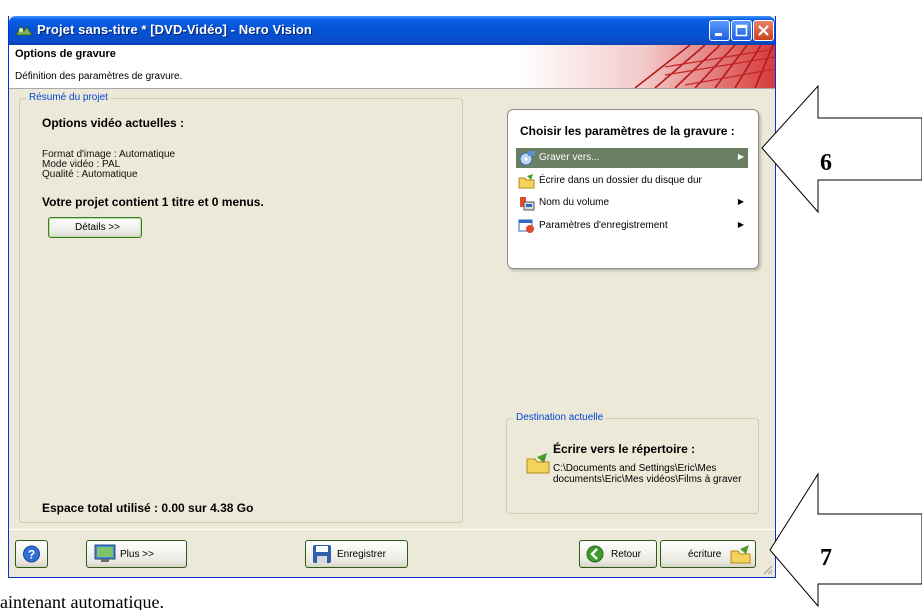 This screenshot has height=610, width=922. I want to click on document-caption-text: aintenant automatique., so click(82, 601).